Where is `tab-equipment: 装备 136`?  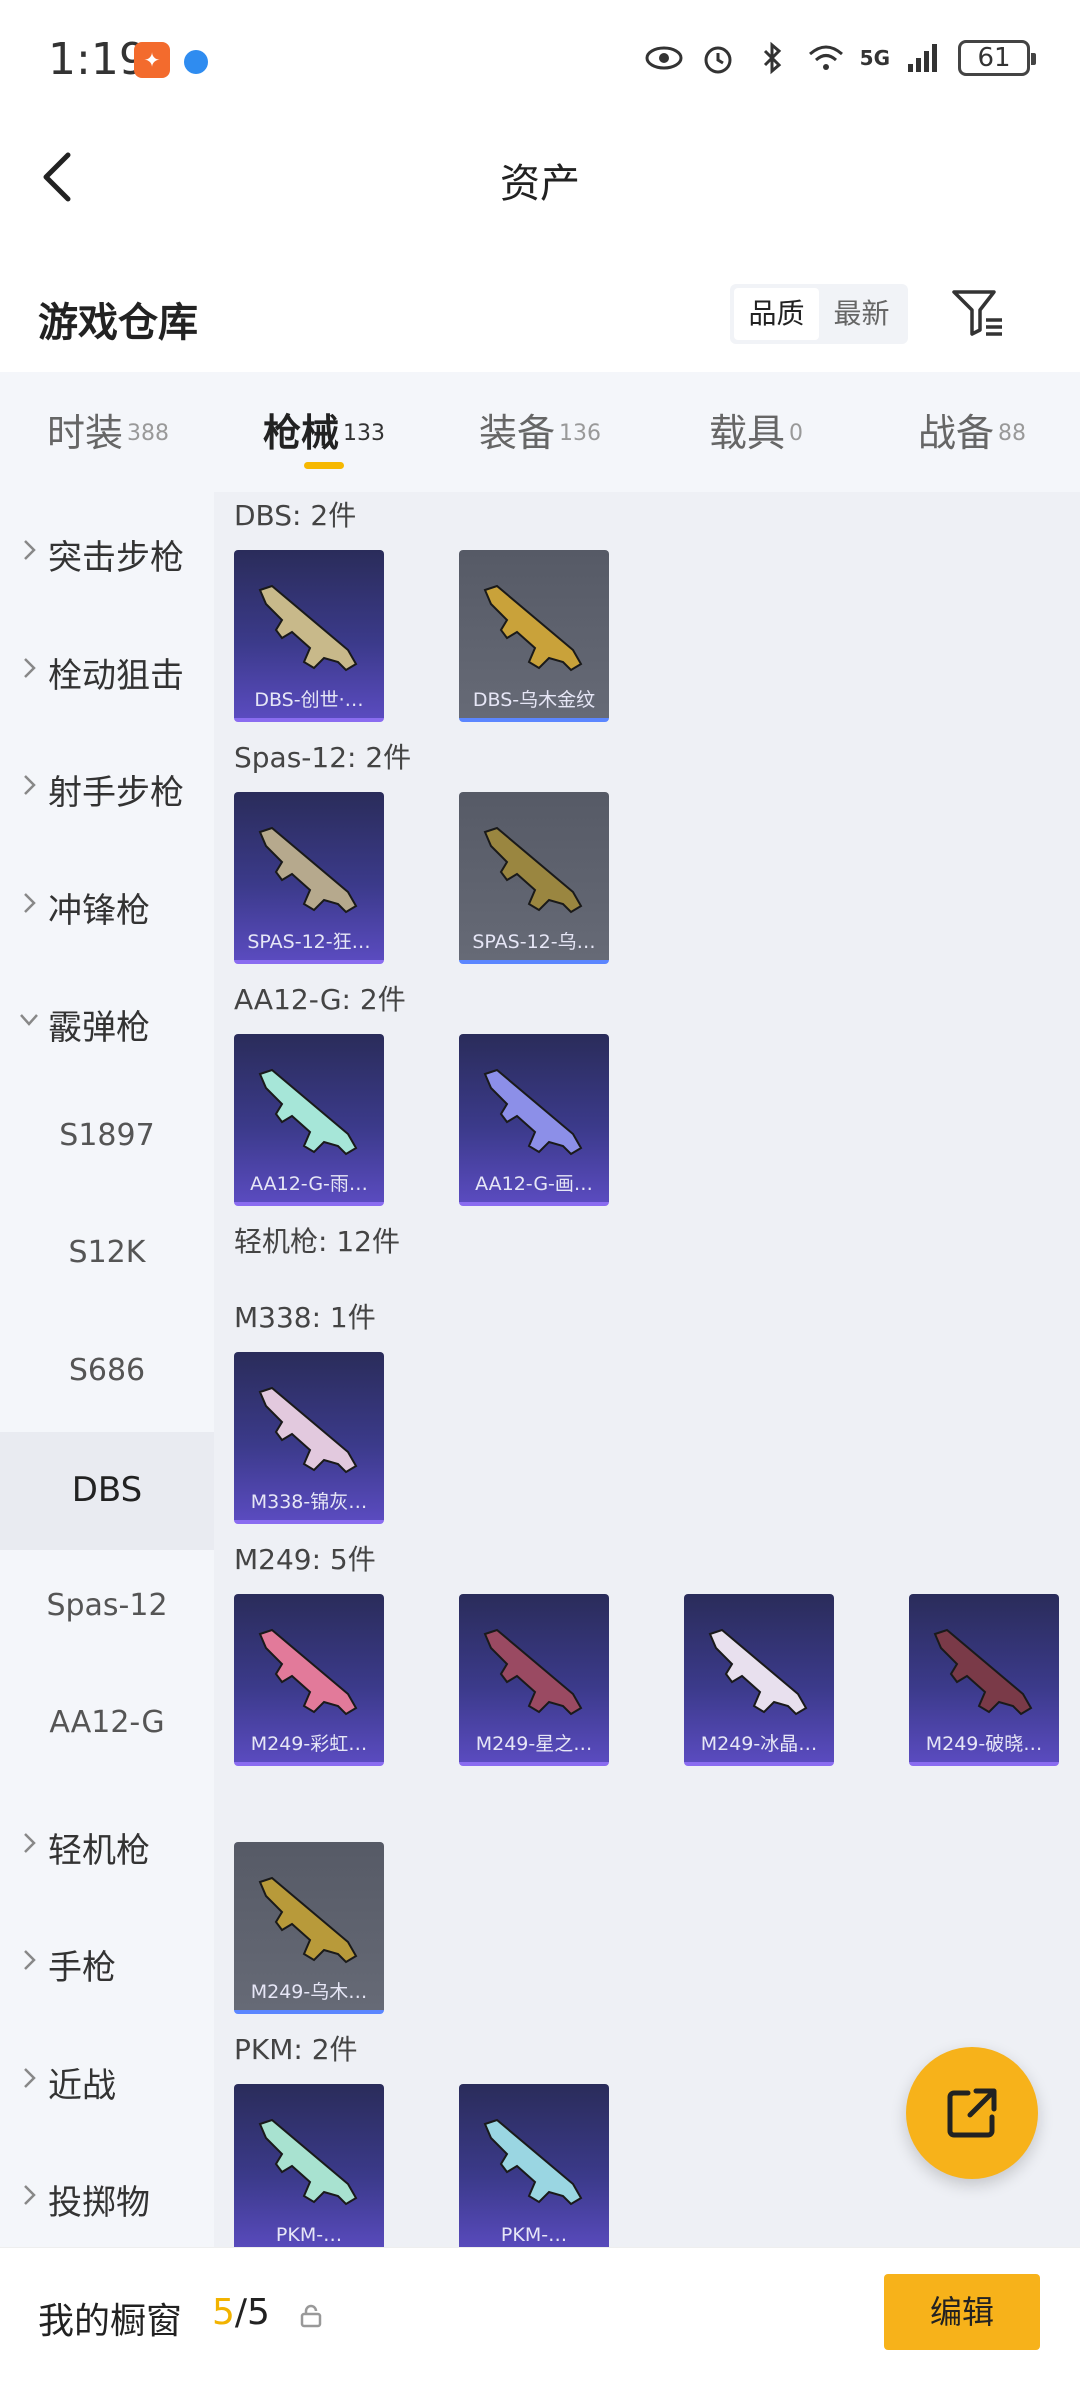 tab-equipment: 装备 136 is located at coordinates (540, 432).